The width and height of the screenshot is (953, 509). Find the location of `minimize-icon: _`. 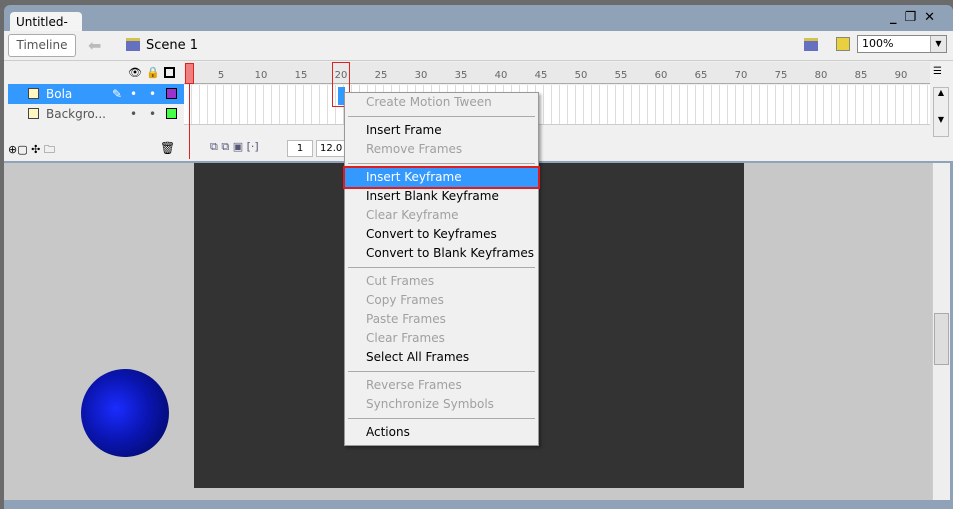

minimize-icon: _ is located at coordinates (897, 17).